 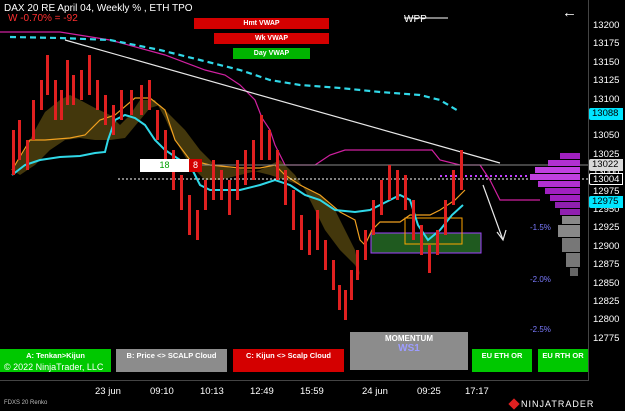 What do you see at coordinates (563, 360) in the screenshot?
I see `eu-rth-or-button: EU RTH OR` at bounding box center [563, 360].